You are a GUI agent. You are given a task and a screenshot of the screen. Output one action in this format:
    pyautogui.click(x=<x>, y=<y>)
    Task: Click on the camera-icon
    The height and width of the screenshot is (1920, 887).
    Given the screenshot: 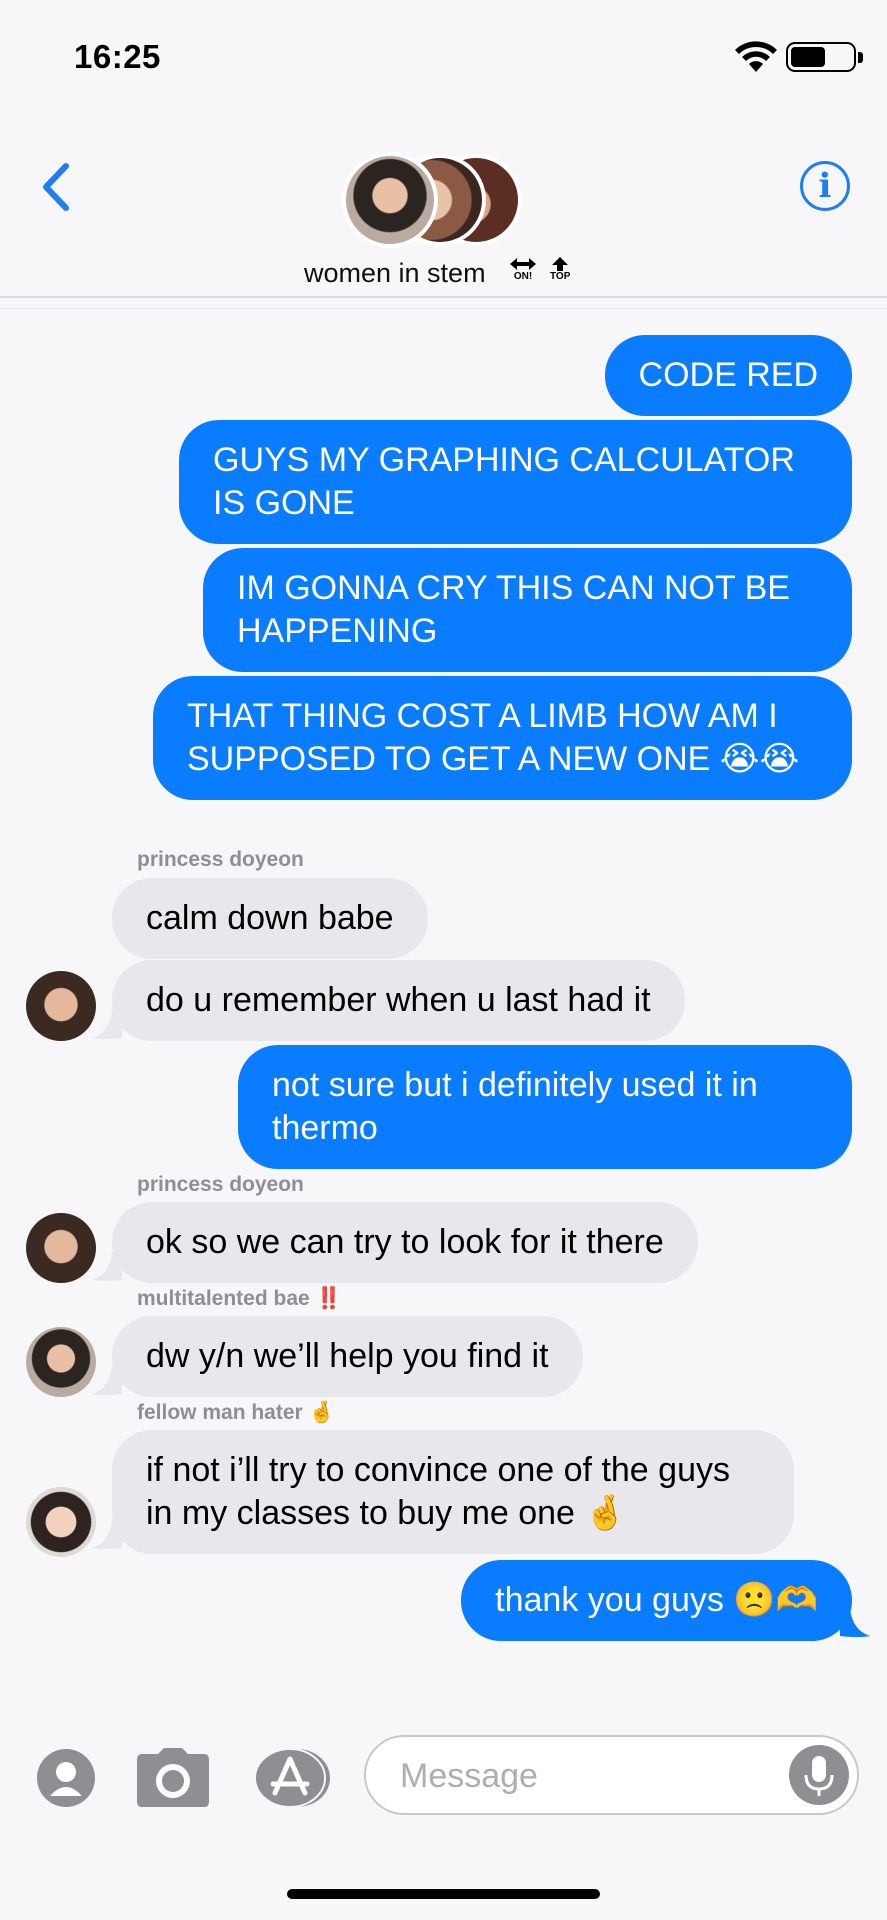 What is the action you would take?
    pyautogui.click(x=173, y=1778)
    